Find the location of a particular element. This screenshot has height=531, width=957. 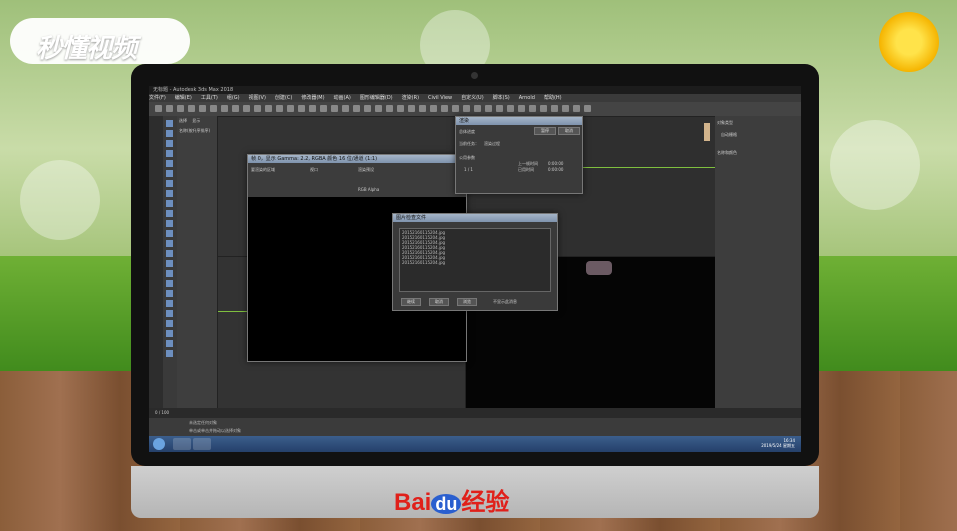

channel-select: RGB Alpha is located at coordinates (368, 189).